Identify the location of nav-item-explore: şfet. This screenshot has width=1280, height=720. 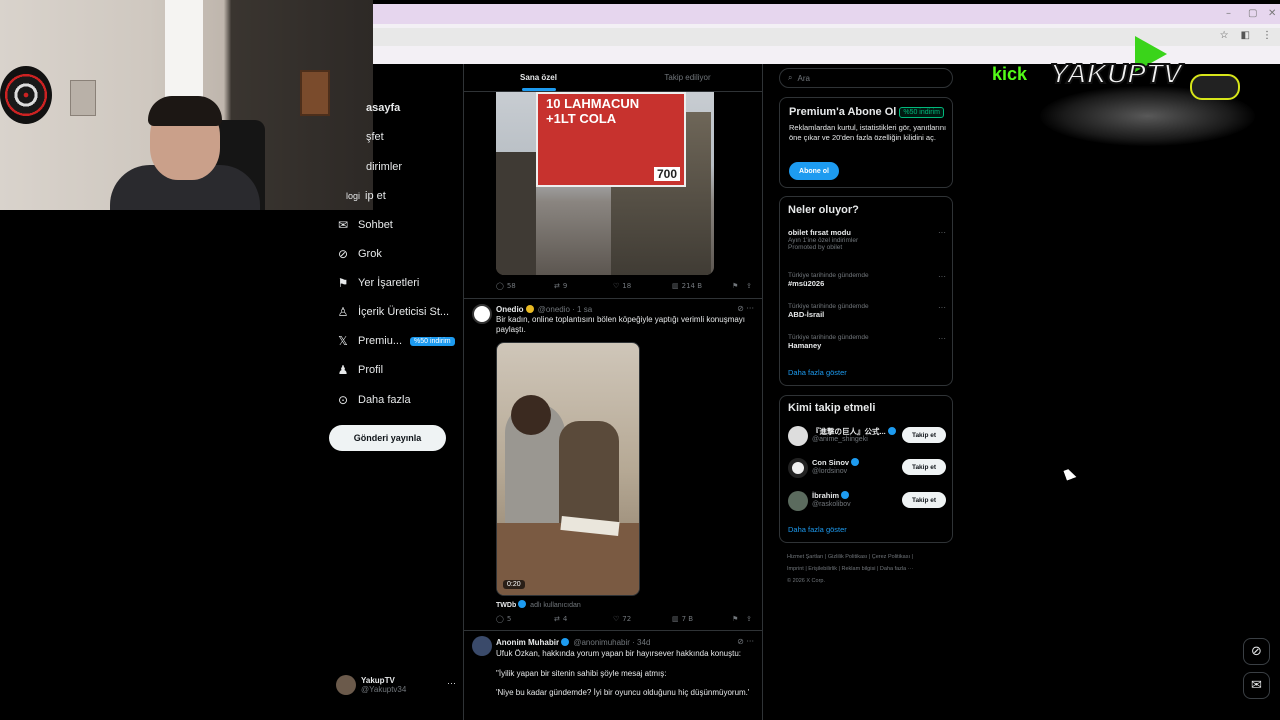
(375, 137).